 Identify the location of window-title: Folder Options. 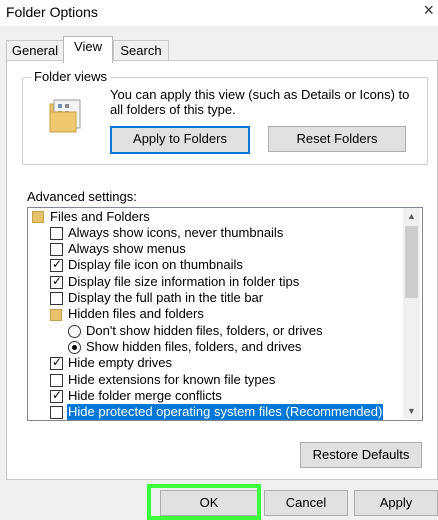
(52, 12).